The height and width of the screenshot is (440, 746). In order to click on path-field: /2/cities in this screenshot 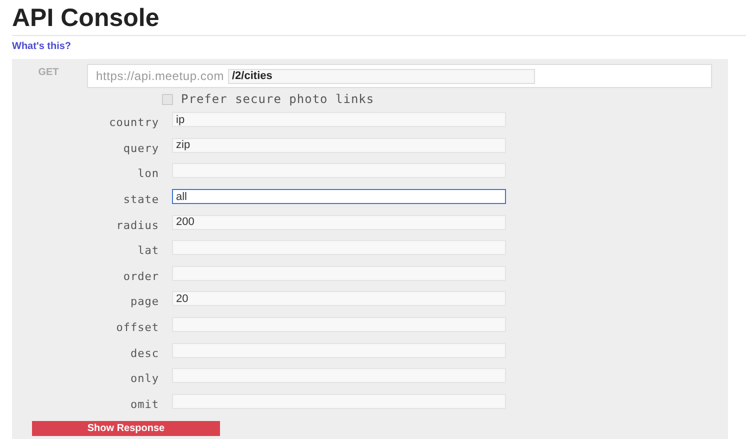, I will do `click(381, 76)`.